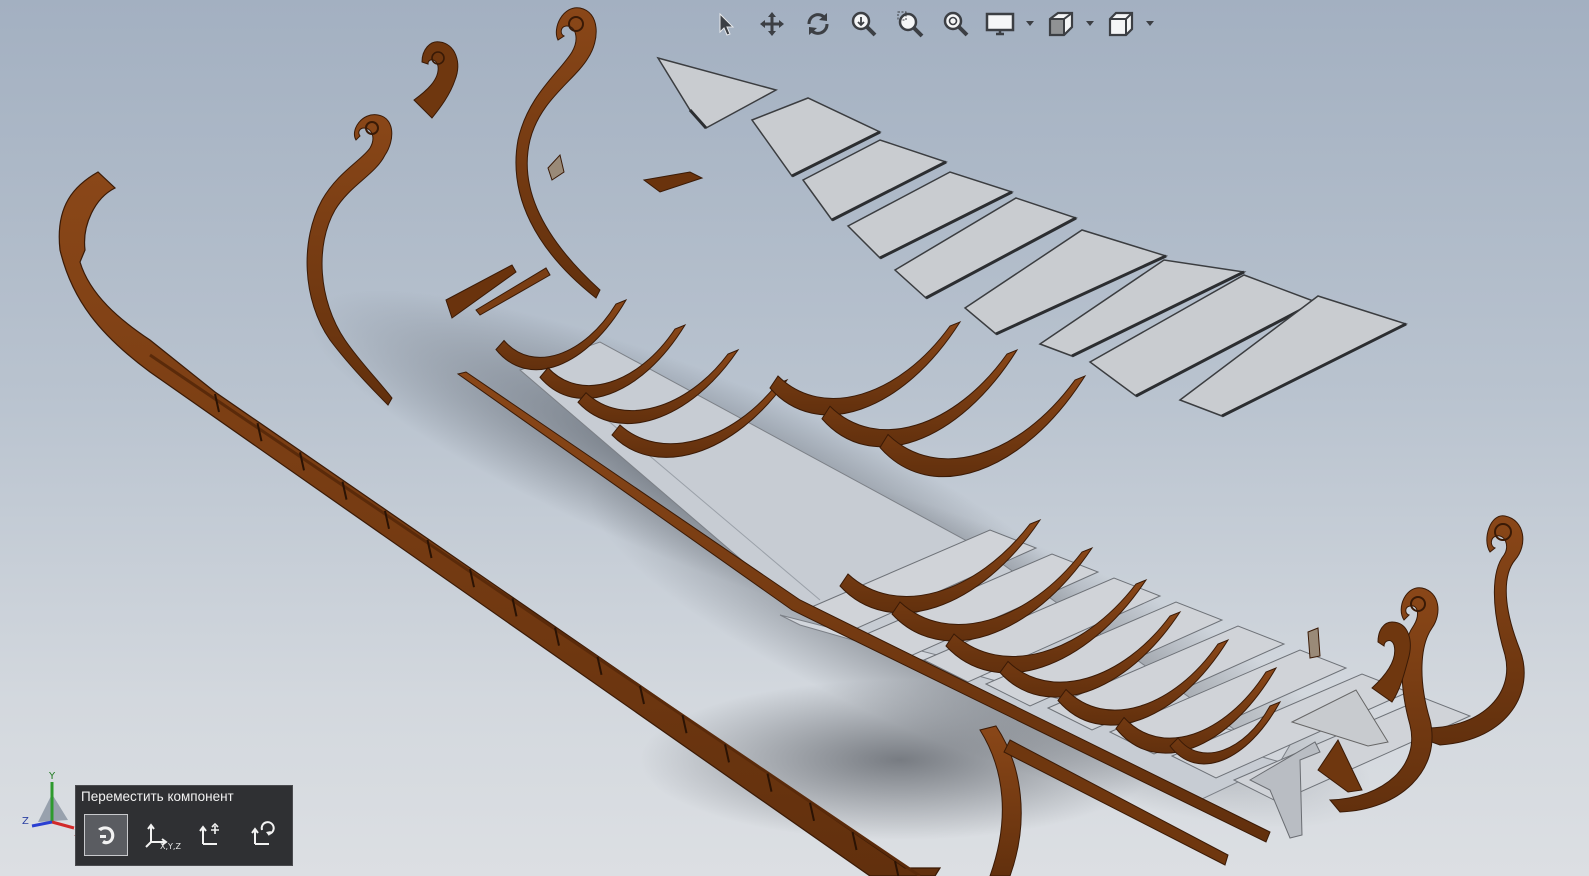 Image resolution: width=1589 pixels, height=876 pixels. Describe the element at coordinates (1000, 24) in the screenshot. I see `monitor-icon` at that location.